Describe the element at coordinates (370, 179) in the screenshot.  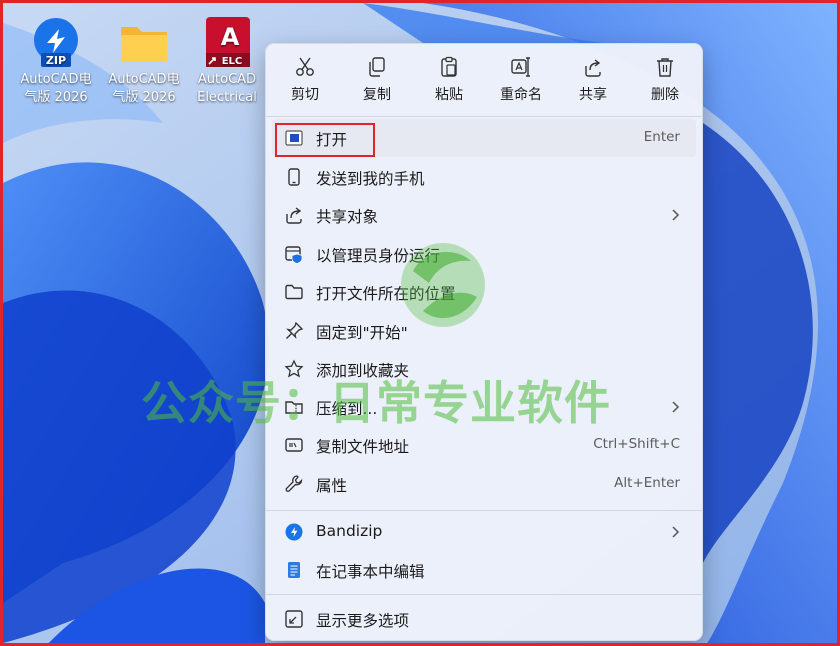
I see `menu-item-label: 发送到我的手机` at that location.